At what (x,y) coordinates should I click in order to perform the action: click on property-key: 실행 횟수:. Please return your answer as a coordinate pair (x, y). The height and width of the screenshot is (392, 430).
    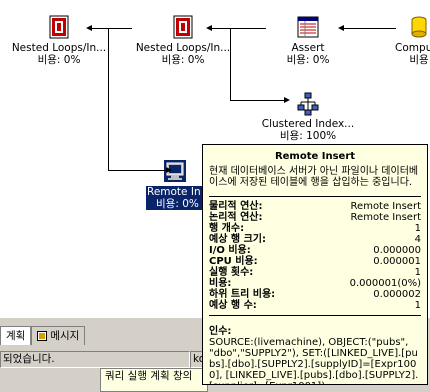
    Looking at the image, I should click on (231, 272).